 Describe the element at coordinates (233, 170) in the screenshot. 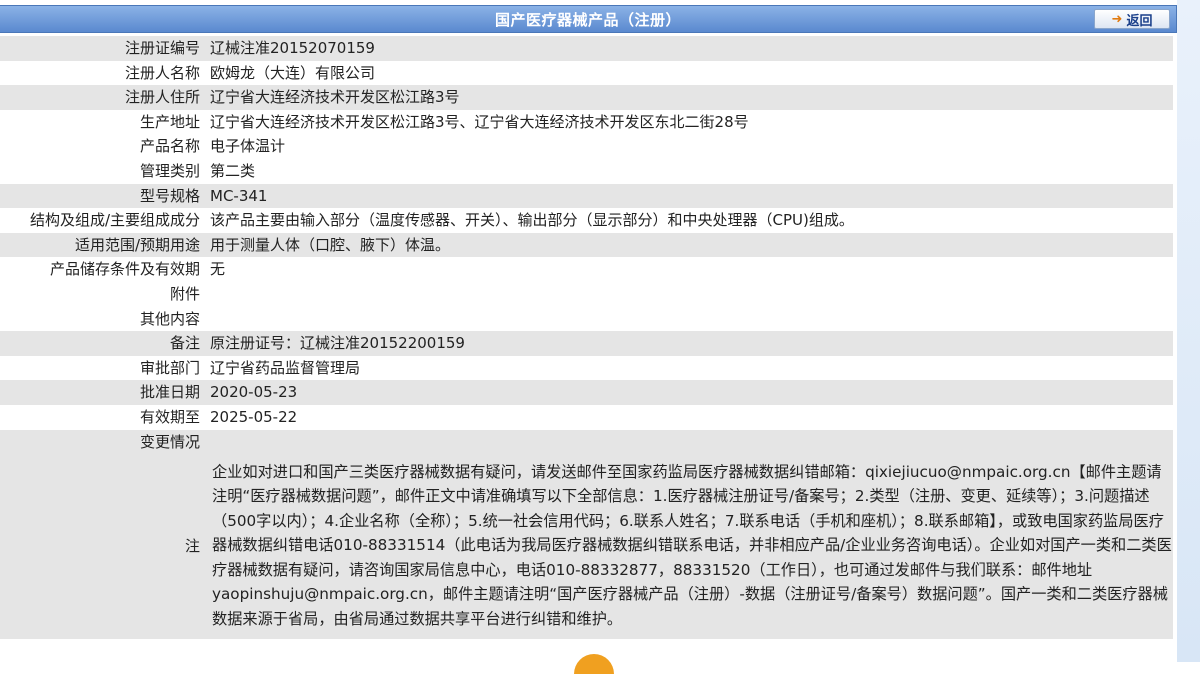

I see `field-value: 第二类` at that location.